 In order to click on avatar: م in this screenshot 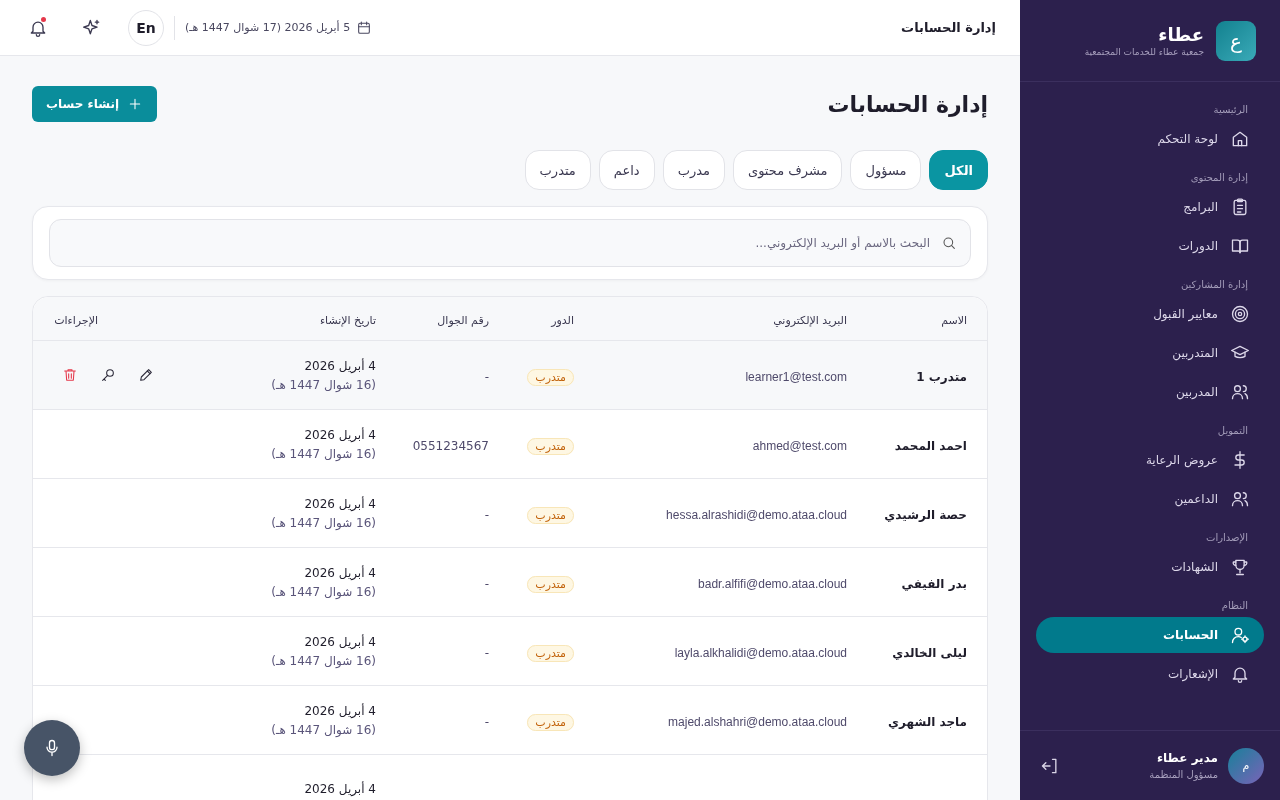, I will do `click(1246, 765)`.